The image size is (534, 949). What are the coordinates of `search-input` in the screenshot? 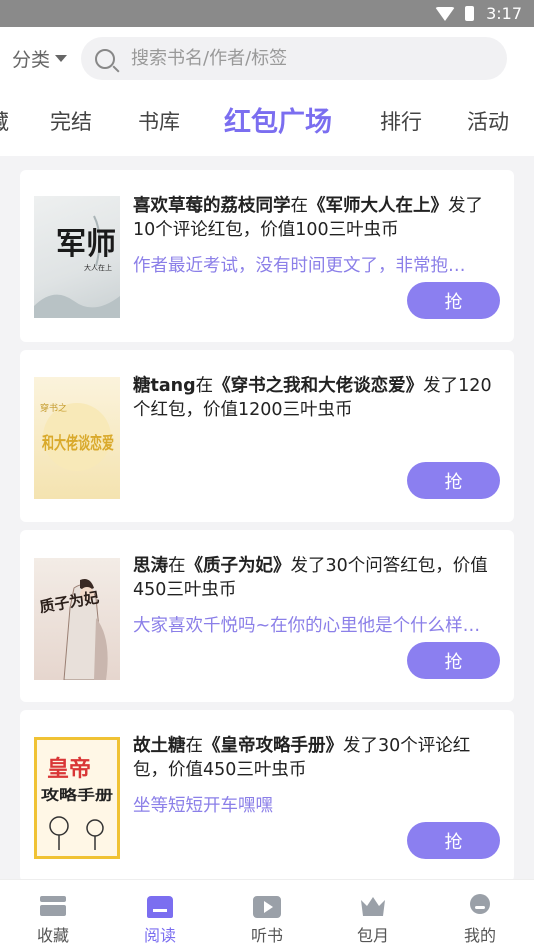 It's located at (301, 58).